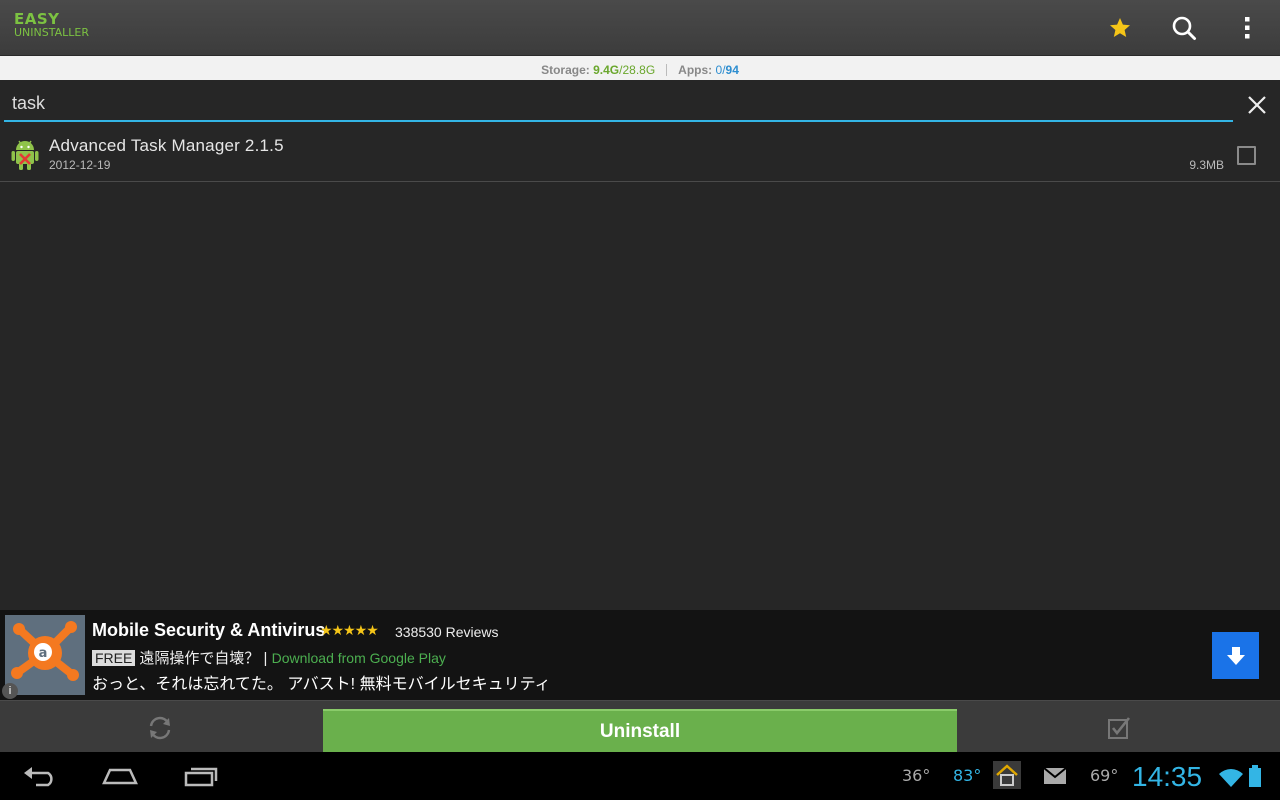 This screenshot has width=1280, height=800. I want to click on clock: 14:35, so click(1167, 776).